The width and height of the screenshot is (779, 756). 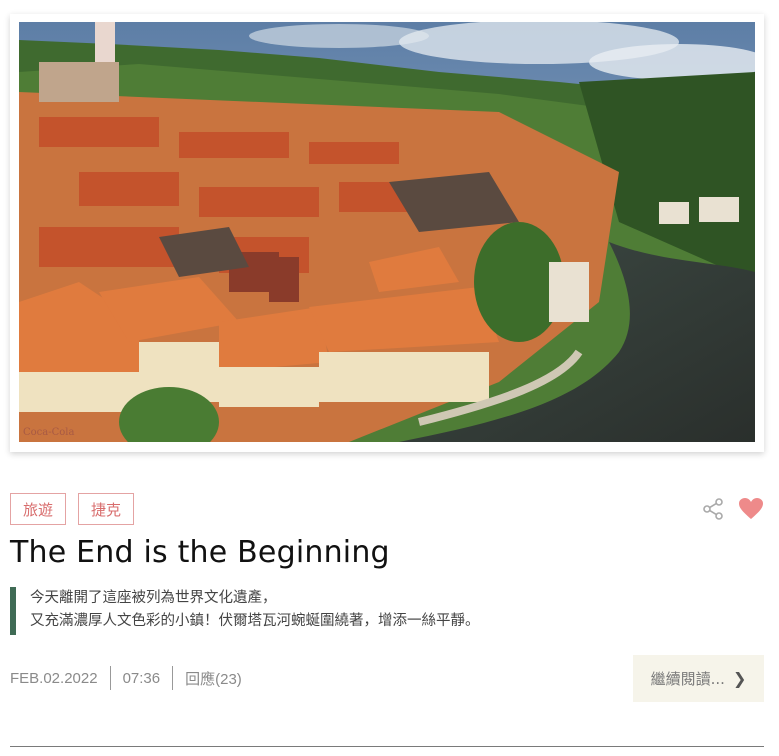 I want to click on sign-text: Coca-Cola, so click(x=48, y=432).